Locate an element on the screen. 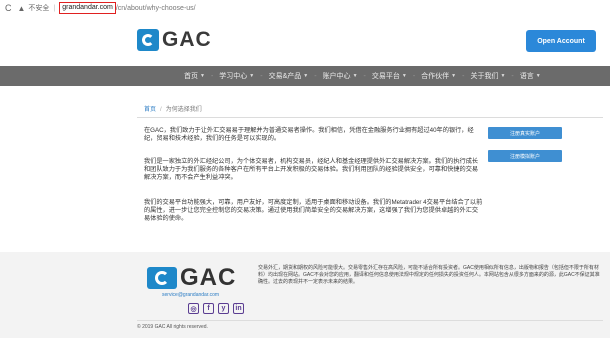 The image size is (610, 338). breadcrumb: 首页 / 为何选择我们 is located at coordinates (173, 108).